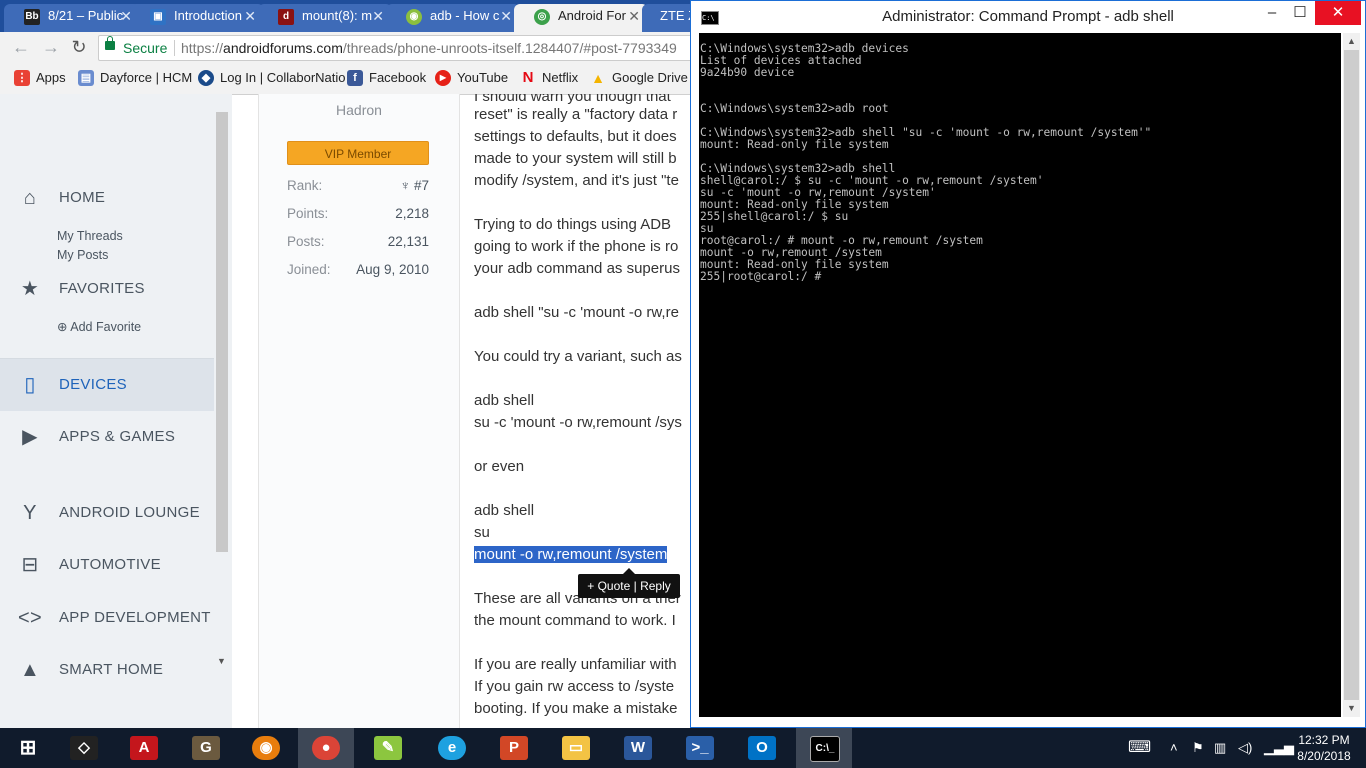 This screenshot has width=1366, height=768. I want to click on scroll-thumb, so click(1351, 375).